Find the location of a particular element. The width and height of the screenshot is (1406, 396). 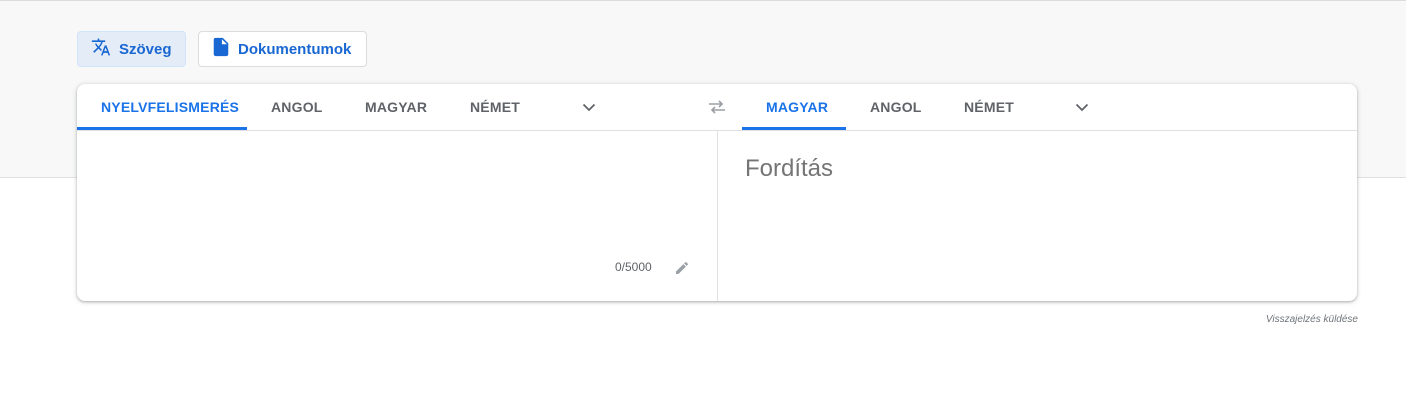

swap-languages-icon is located at coordinates (717, 107).